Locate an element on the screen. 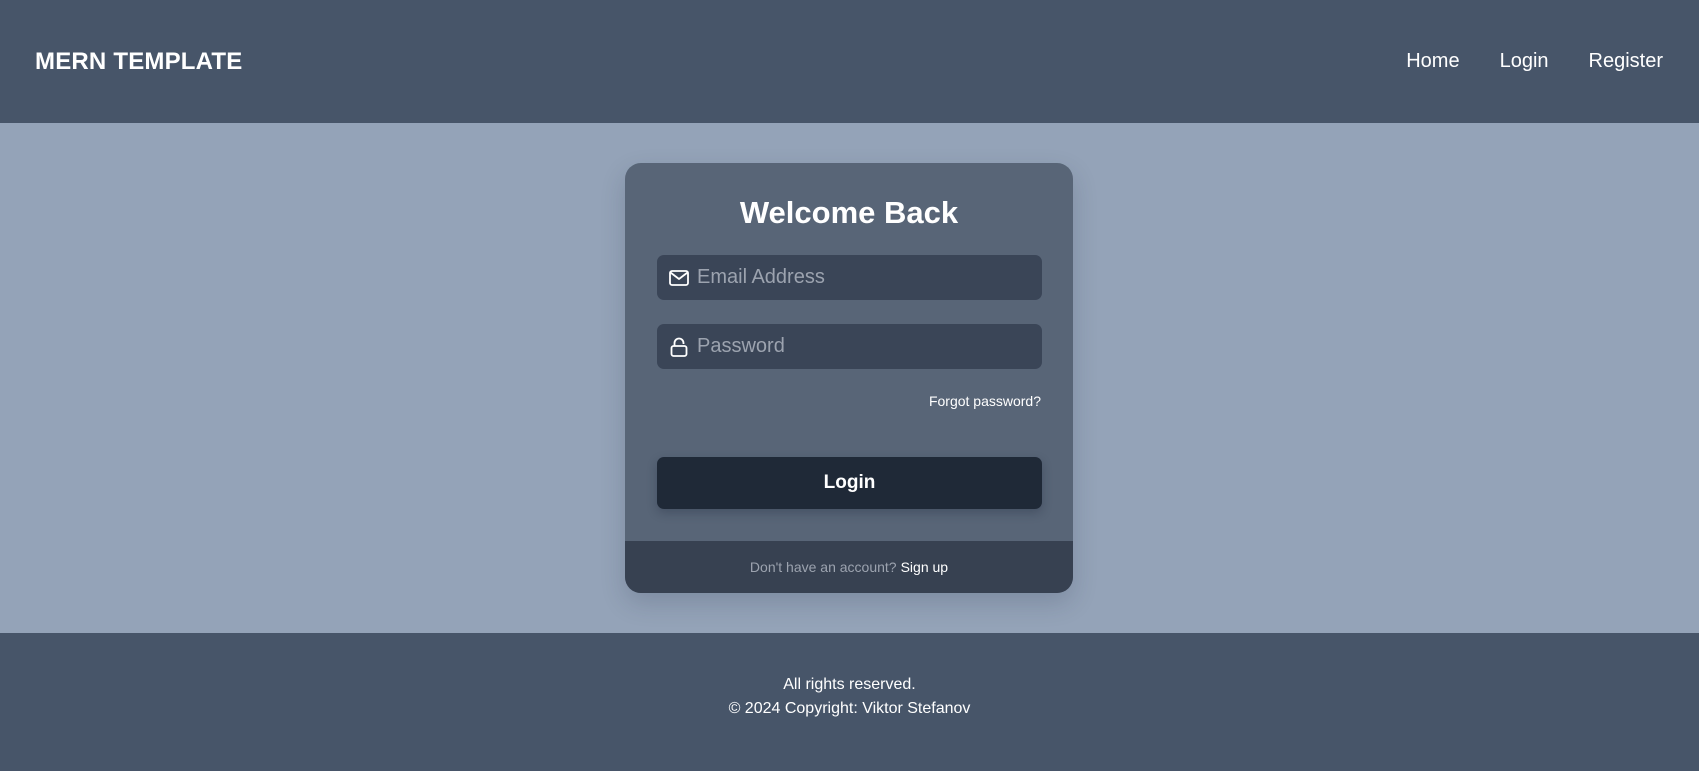  email-field is located at coordinates (849, 277).